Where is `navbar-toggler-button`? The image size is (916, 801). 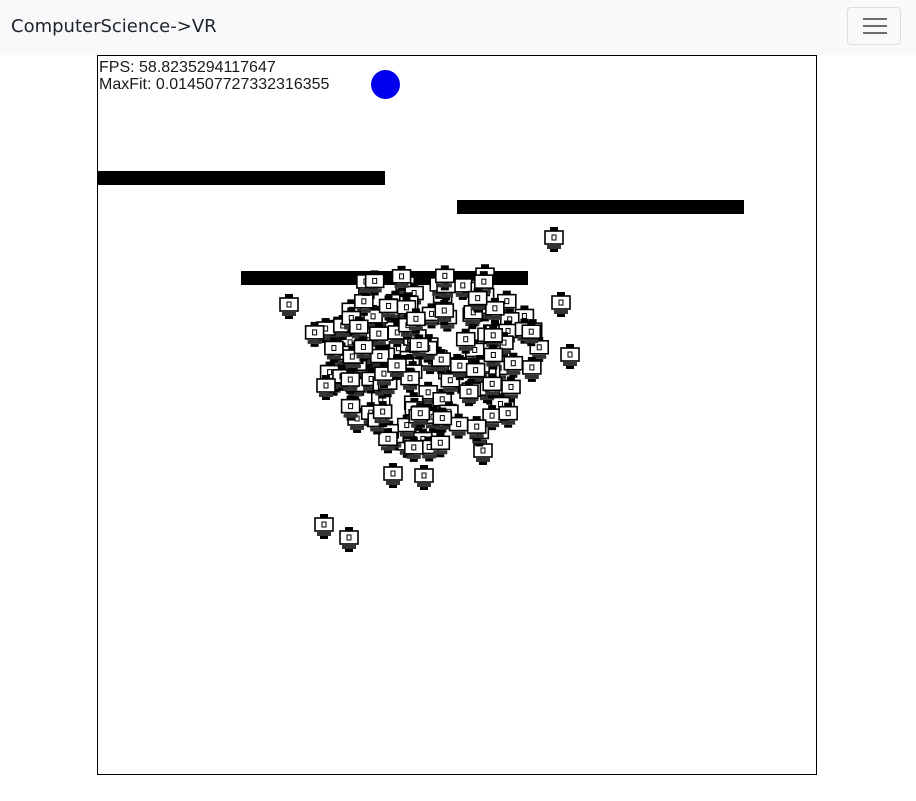
navbar-toggler-button is located at coordinates (874, 26).